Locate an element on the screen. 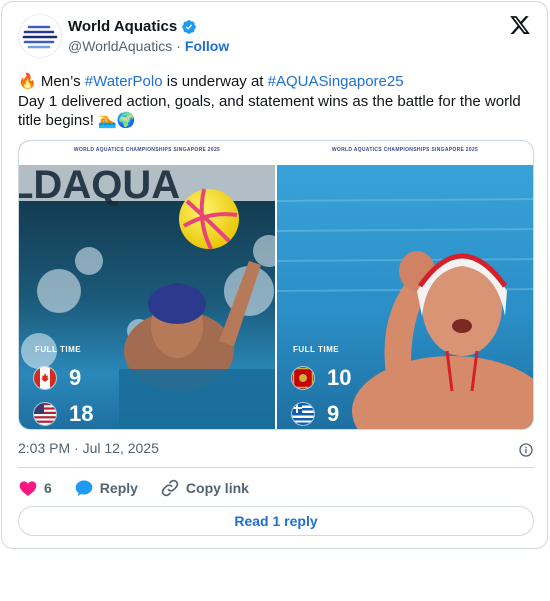 The image size is (550, 601). name-row: World Aquatics is located at coordinates (132, 26).